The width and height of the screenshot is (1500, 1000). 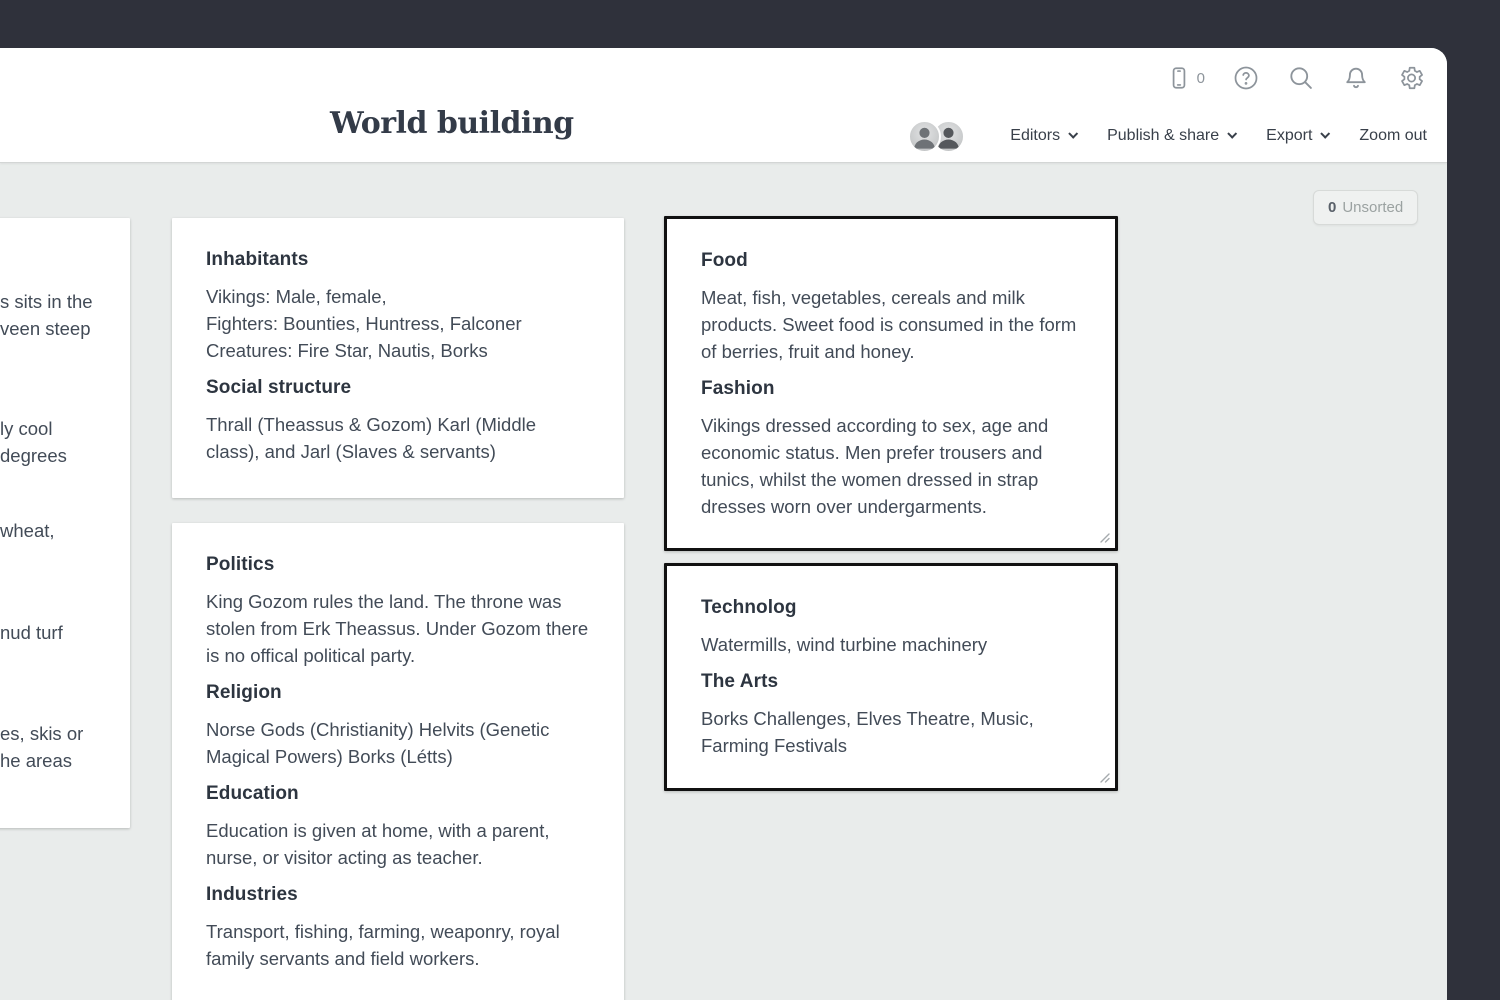 What do you see at coordinates (257, 259) in the screenshot?
I see `card-heading: Inhabitants` at bounding box center [257, 259].